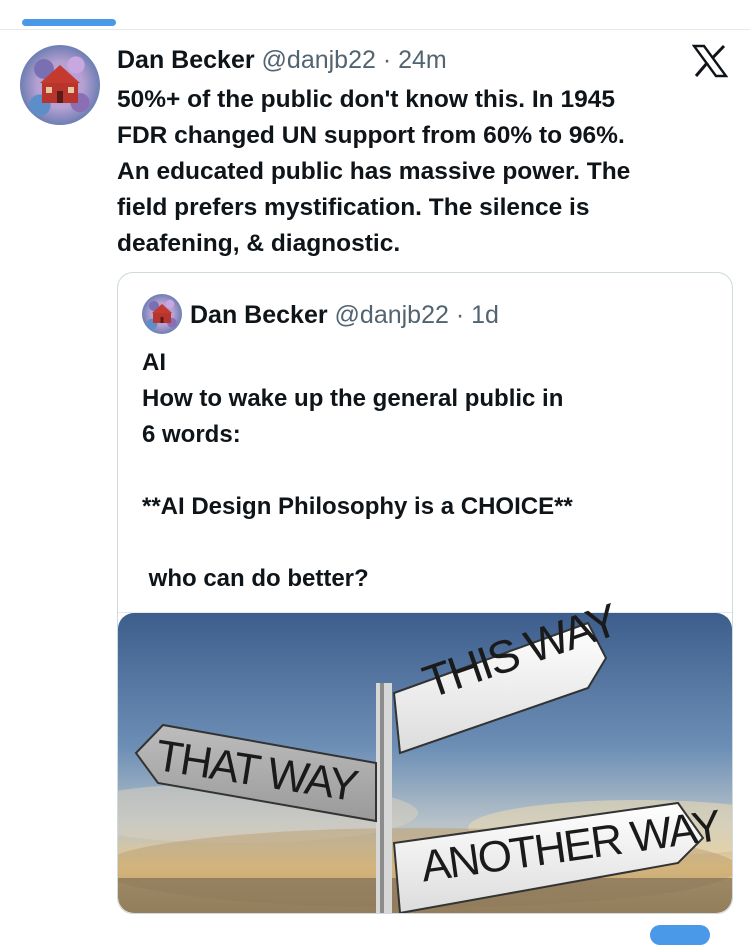  Describe the element at coordinates (319, 60) in the screenshot. I see `author-handle: @danjb22` at that location.